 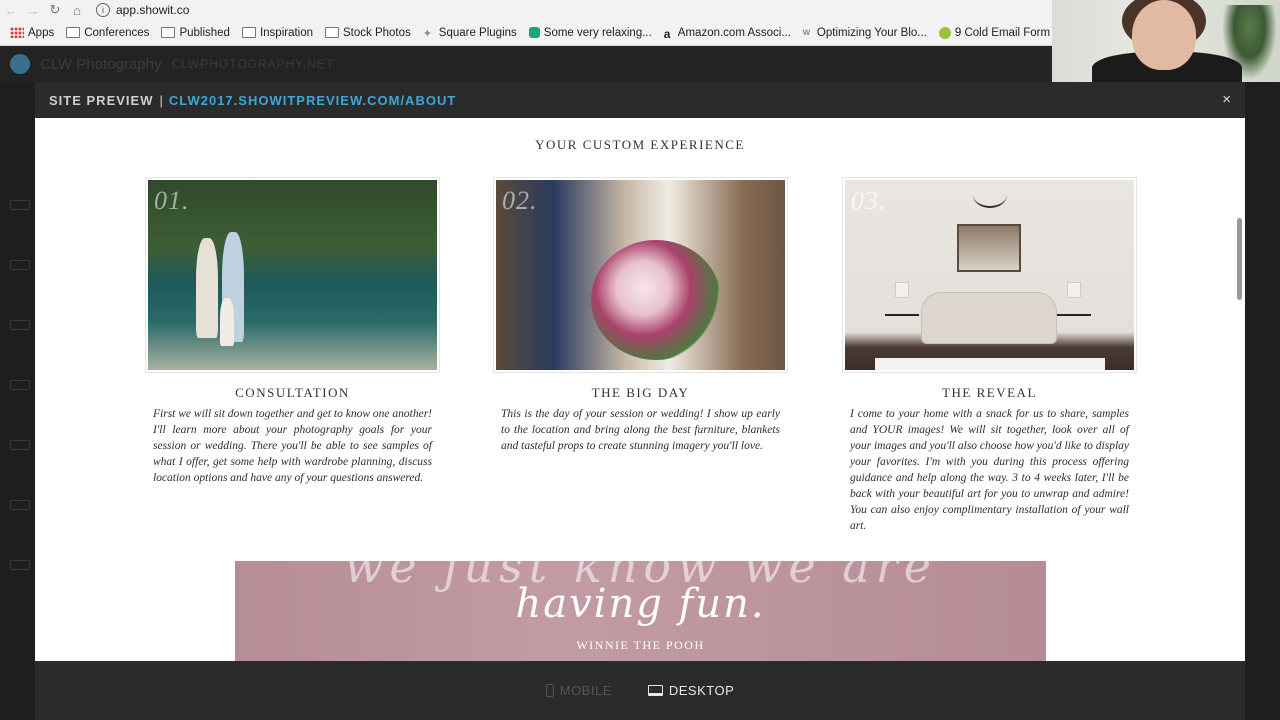 What do you see at coordinates (195, 33) in the screenshot?
I see `bookmark-published: Published` at bounding box center [195, 33].